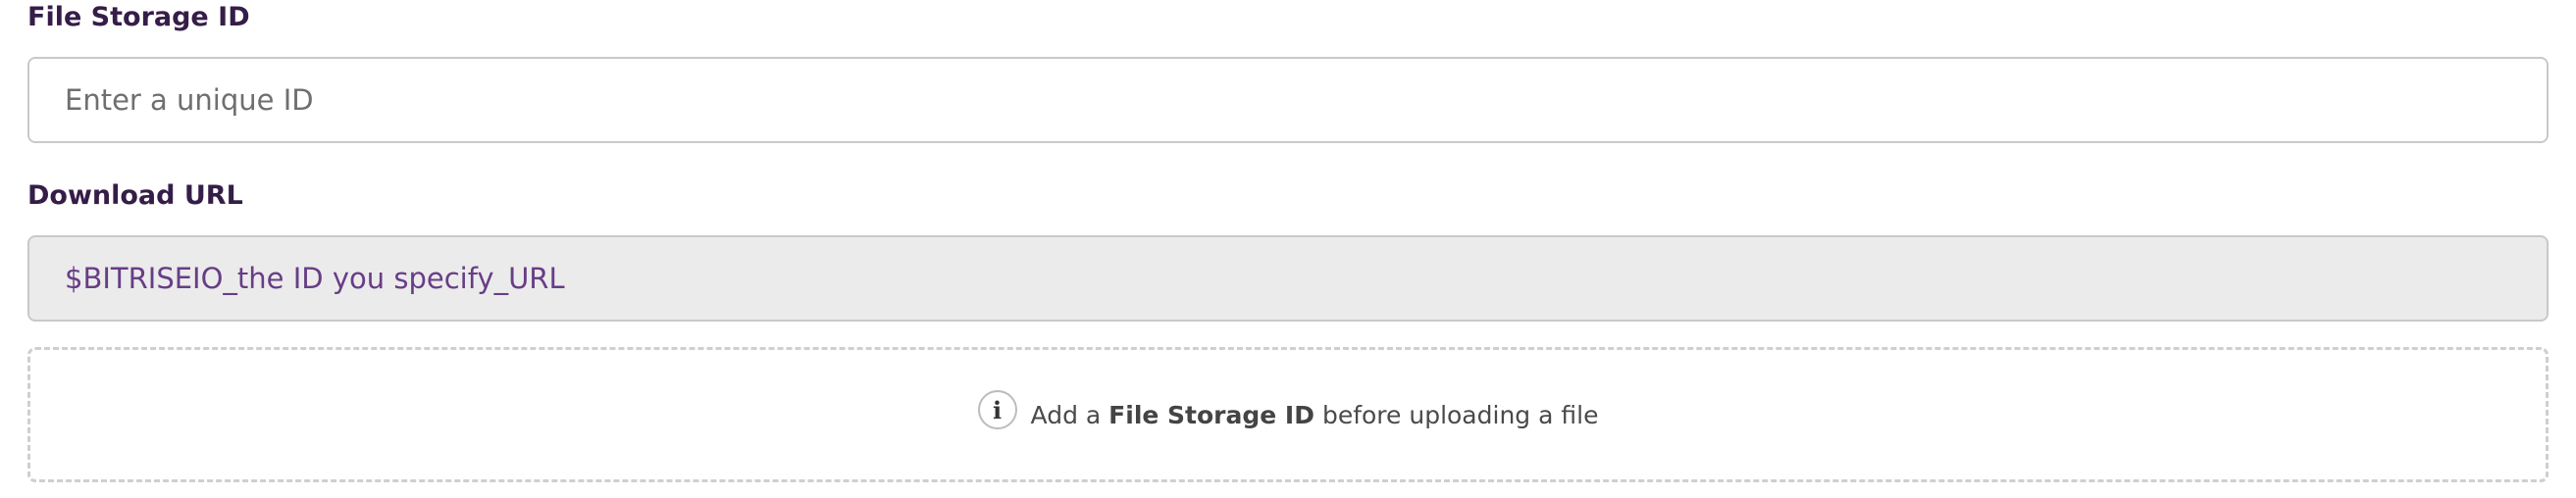  What do you see at coordinates (997, 409) in the screenshot?
I see `info-icon: i` at bounding box center [997, 409].